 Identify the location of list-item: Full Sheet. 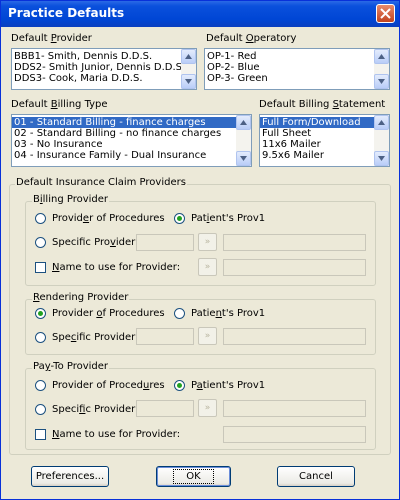
(324, 133).